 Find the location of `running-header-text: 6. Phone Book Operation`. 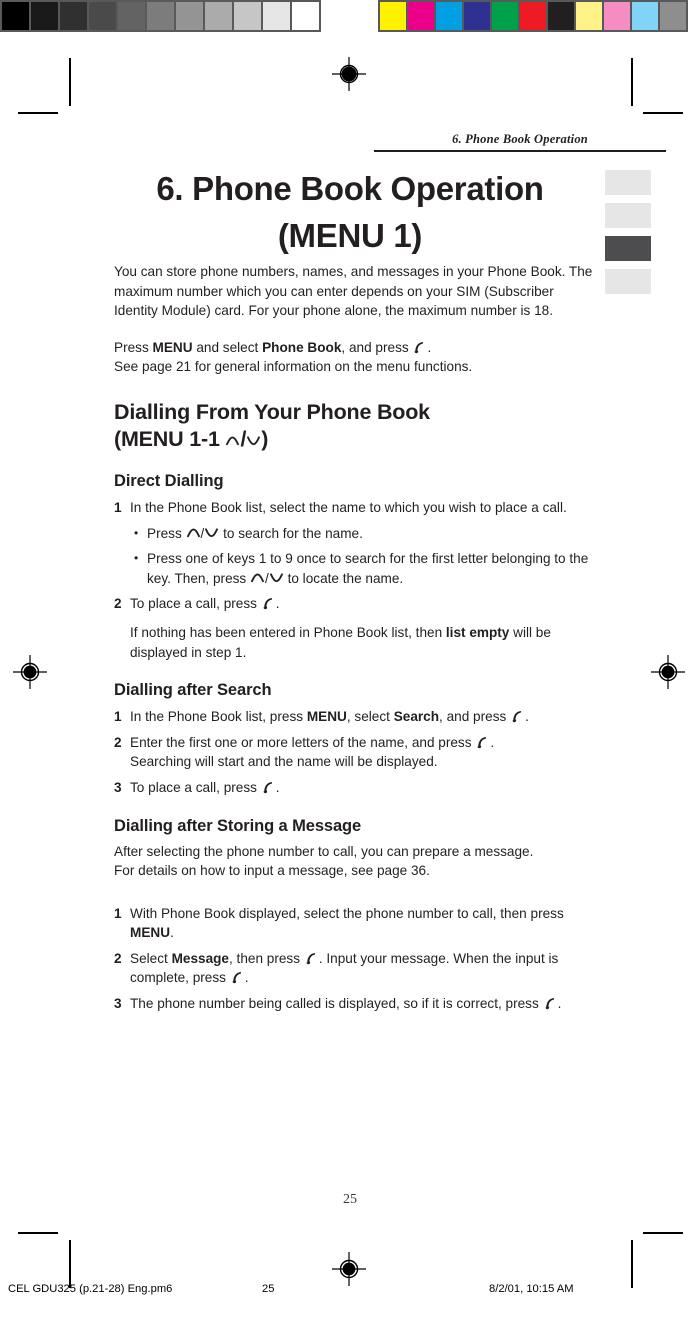

running-header-text: 6. Phone Book Operation is located at coordinates (520, 139).